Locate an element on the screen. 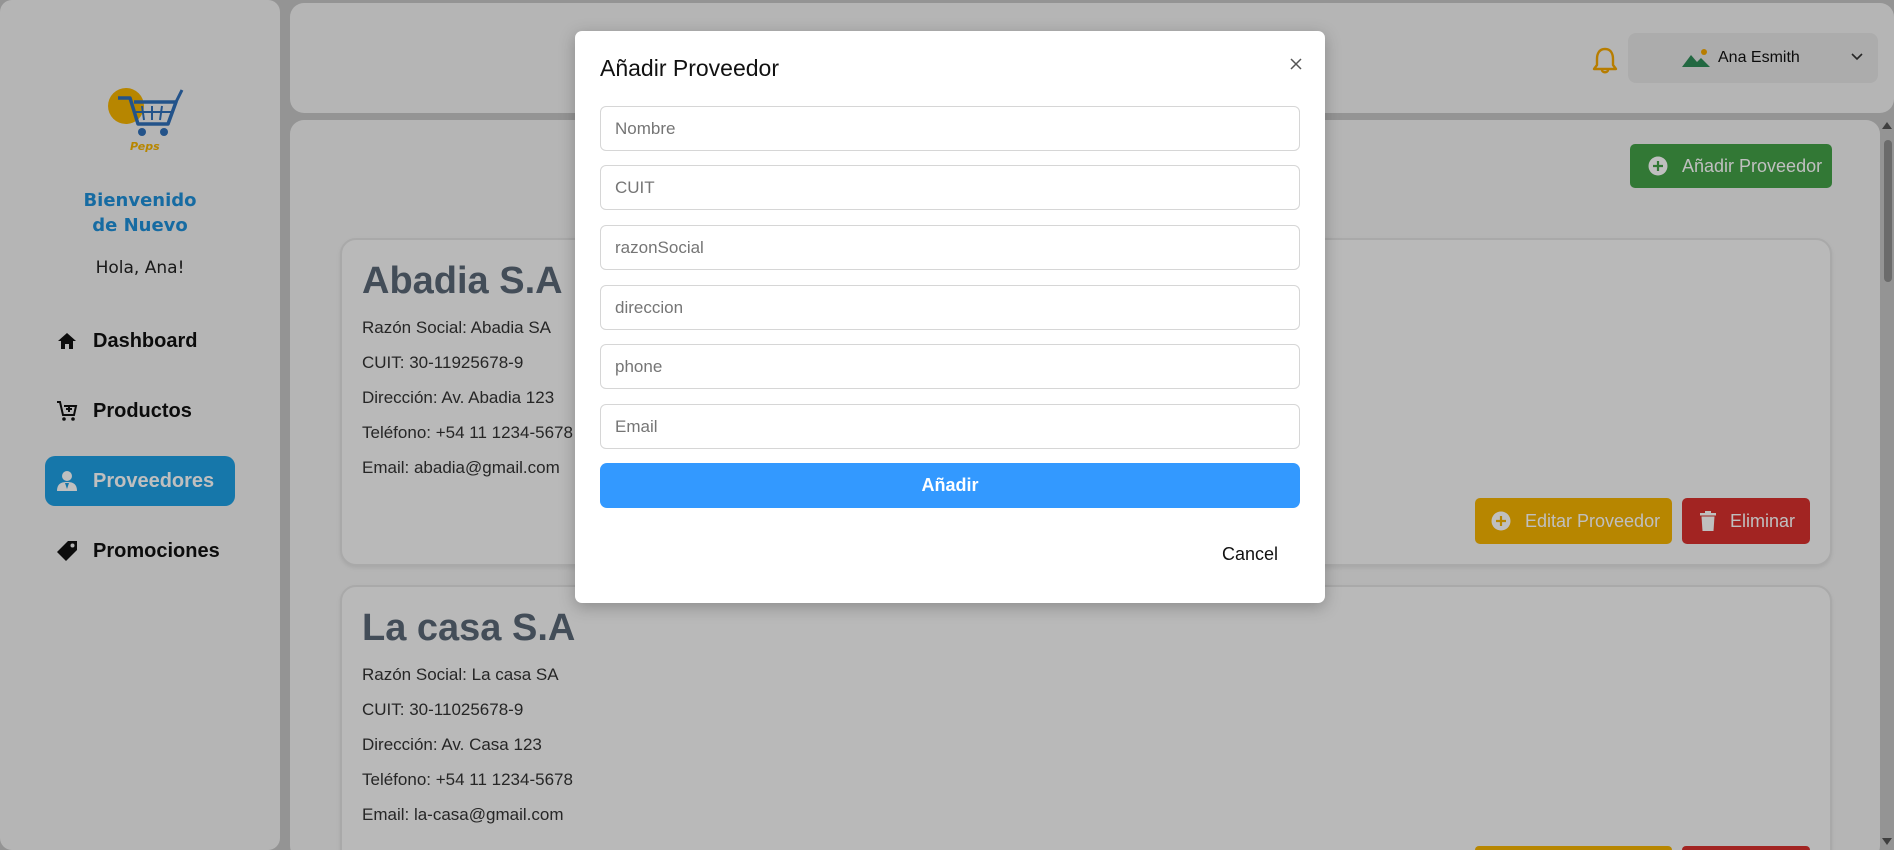 The width and height of the screenshot is (1894, 850). razon-social-input is located at coordinates (950, 247).